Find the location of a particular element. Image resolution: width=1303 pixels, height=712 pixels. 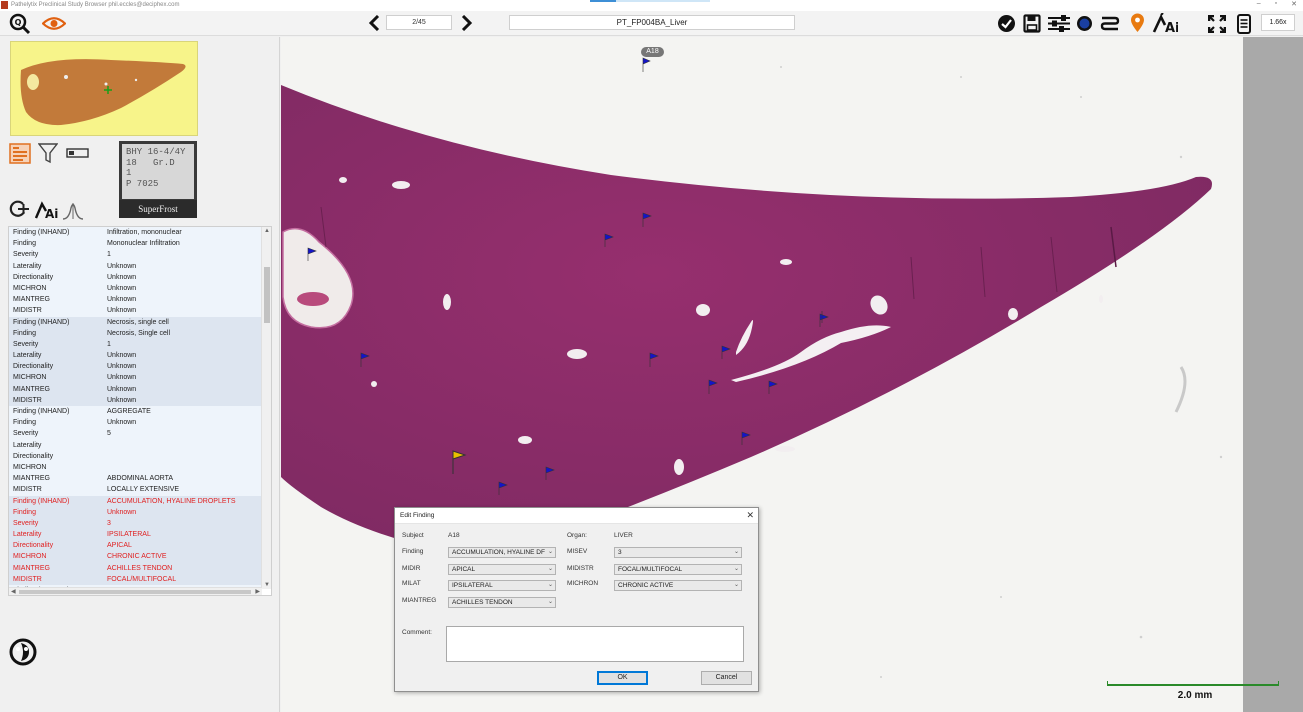

zoom-level: 1.66x is located at coordinates (1278, 22).